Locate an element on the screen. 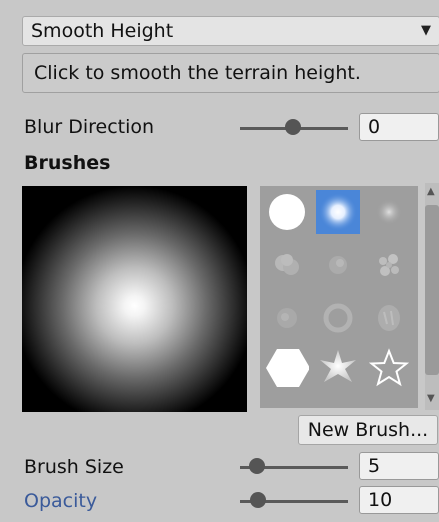  tool-dropdown-value: Smooth Height is located at coordinates (102, 31).